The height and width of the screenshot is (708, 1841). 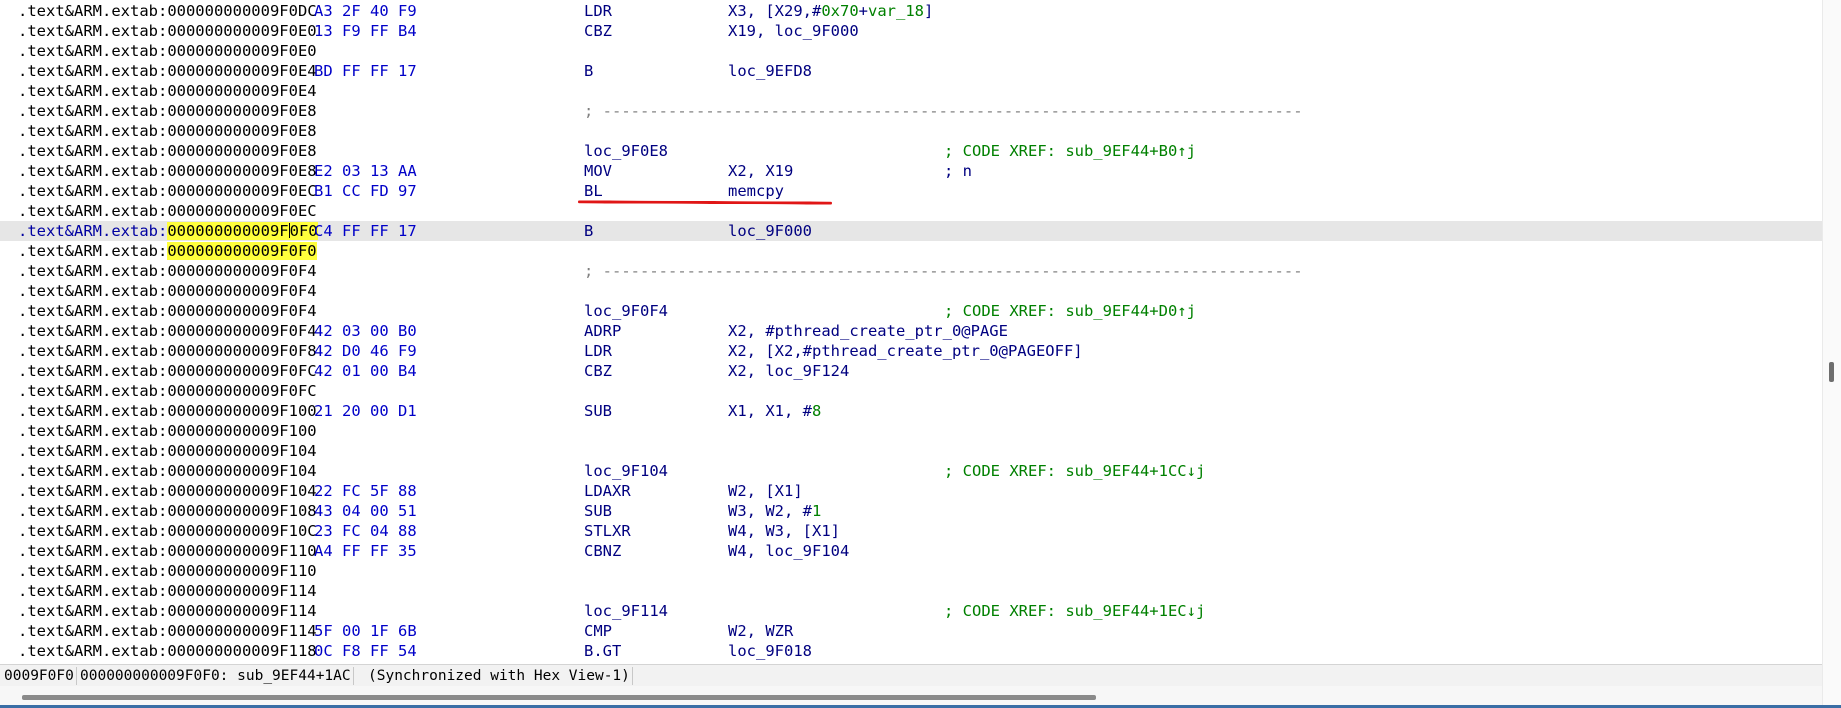 I want to click on instruction-operands: X19, loc_9F000, so click(x=793, y=31).